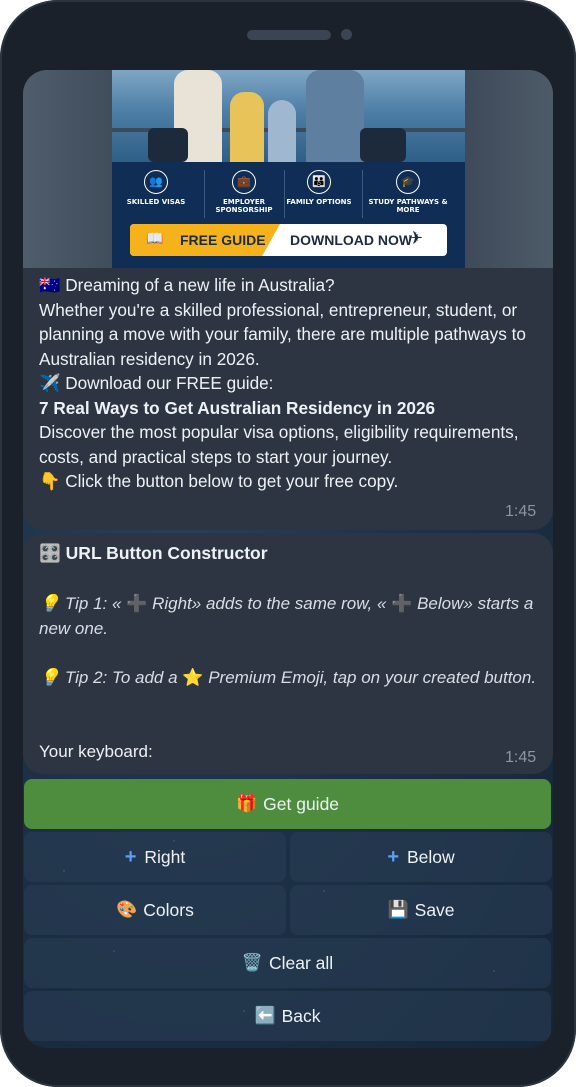  Describe the element at coordinates (301, 962) in the screenshot. I see `button-label: Clear all` at that location.